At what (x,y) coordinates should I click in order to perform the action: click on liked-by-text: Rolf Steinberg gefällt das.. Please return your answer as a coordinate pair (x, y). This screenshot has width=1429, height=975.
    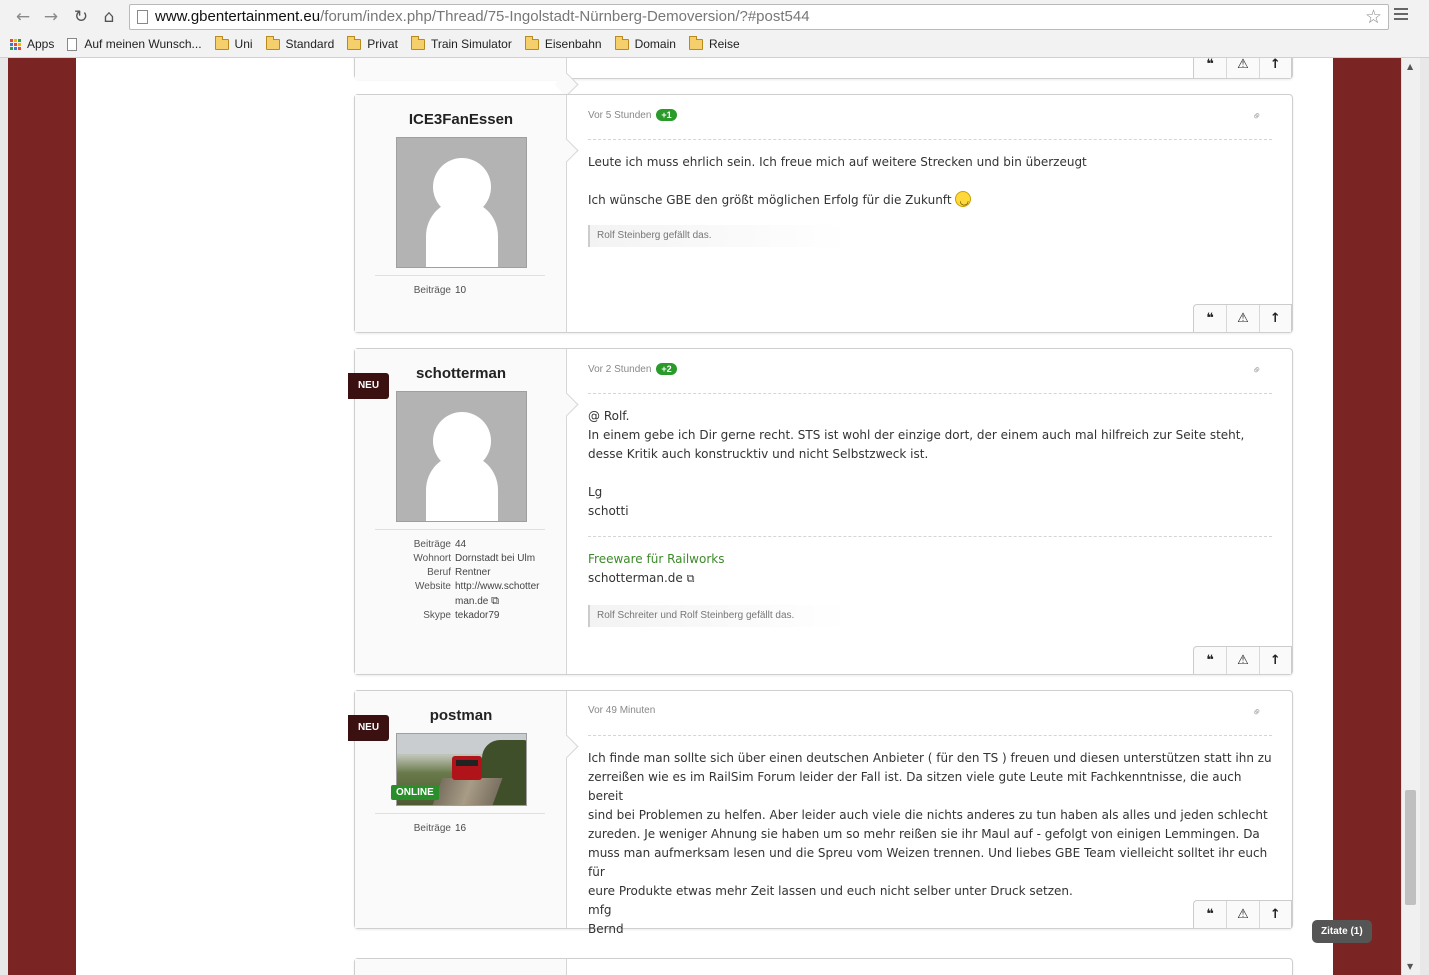
    Looking at the image, I should click on (718, 236).